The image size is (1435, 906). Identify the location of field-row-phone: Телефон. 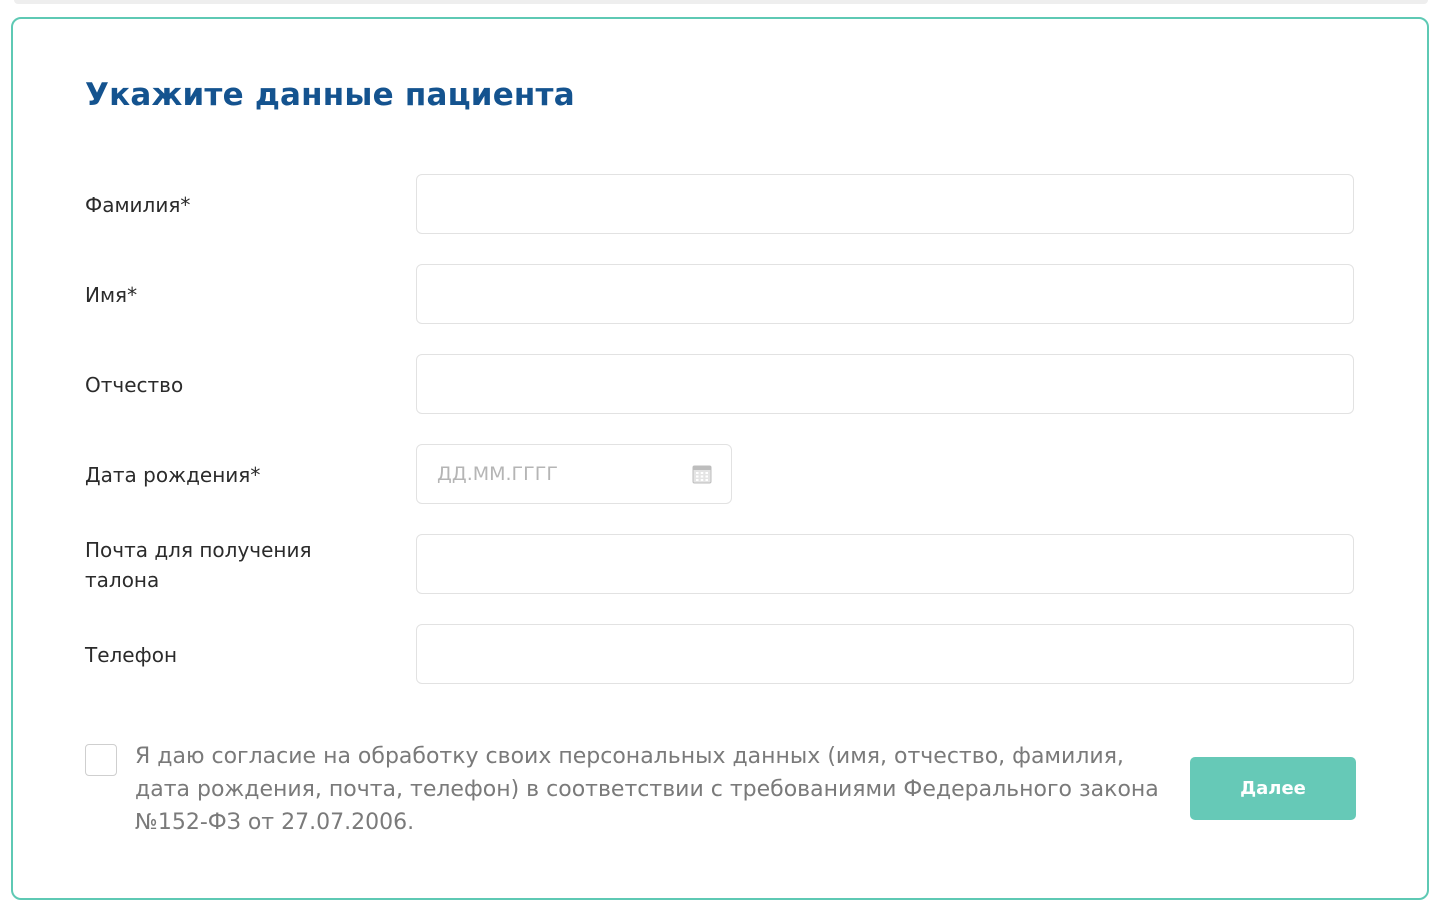
(721, 655).